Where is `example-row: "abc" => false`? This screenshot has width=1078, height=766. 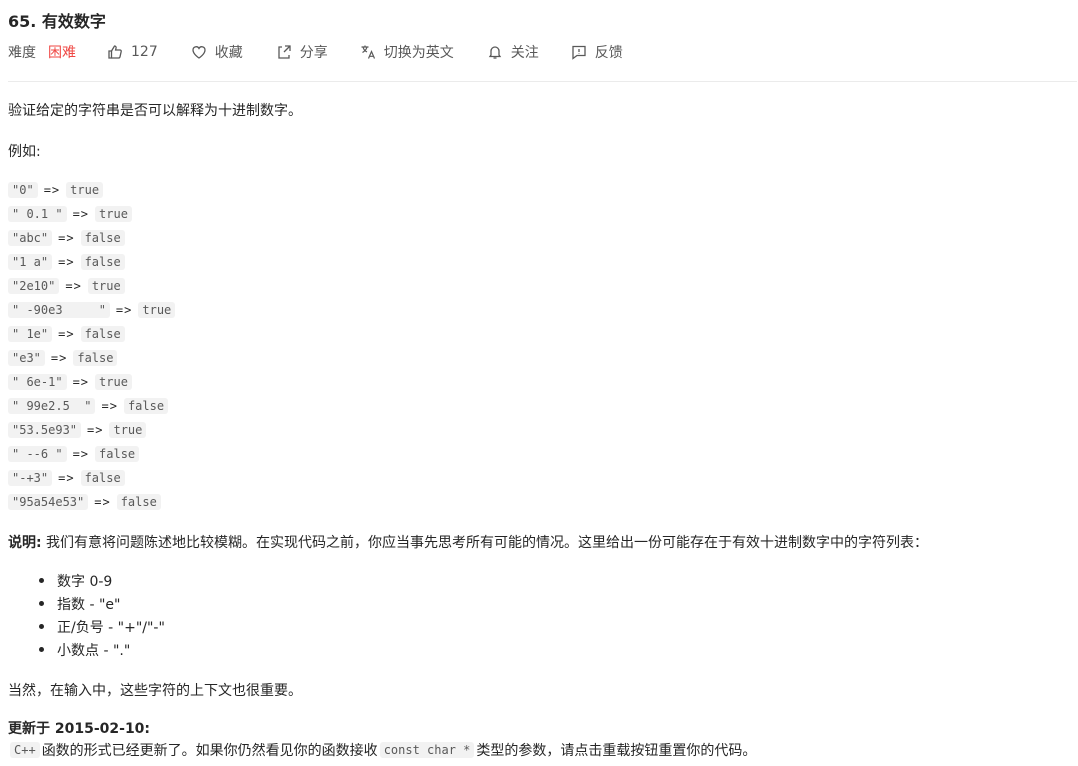
example-row: "abc" => false is located at coordinates (91, 238).